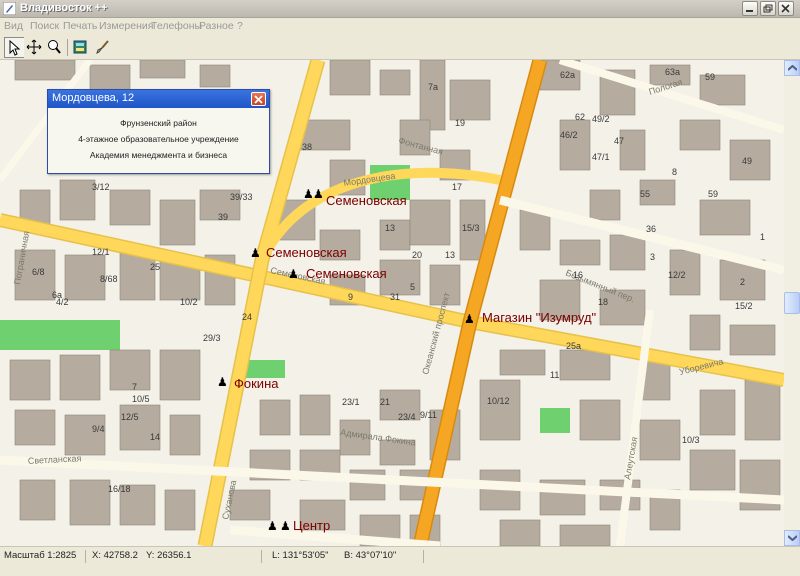 The image size is (800, 576). Describe the element at coordinates (248, 383) in the screenshot. I see `stop-marker-fokina: ♟ Фокина` at that location.